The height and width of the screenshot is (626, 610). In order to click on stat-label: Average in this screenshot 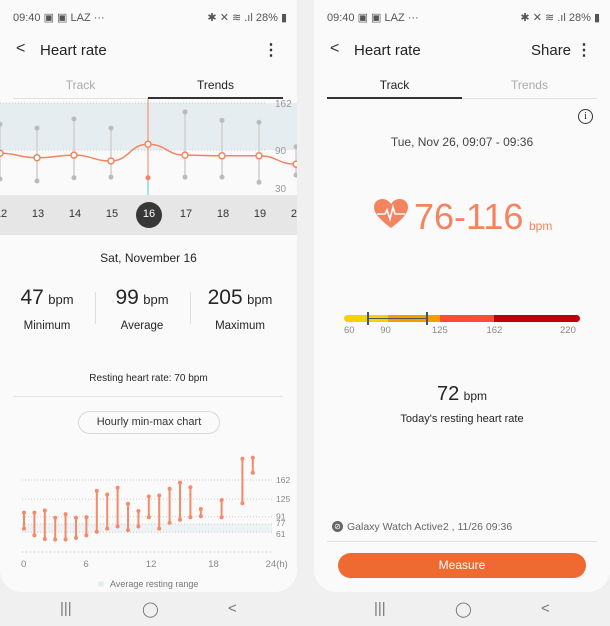, I will do `click(142, 326)`.